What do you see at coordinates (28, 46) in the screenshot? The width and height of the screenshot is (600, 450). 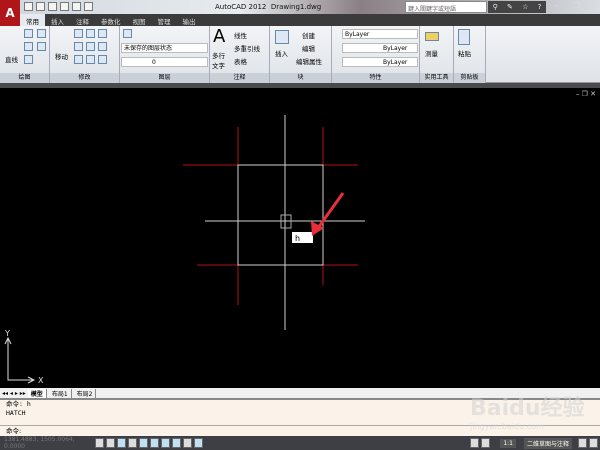 I see `circle-icon` at bounding box center [28, 46].